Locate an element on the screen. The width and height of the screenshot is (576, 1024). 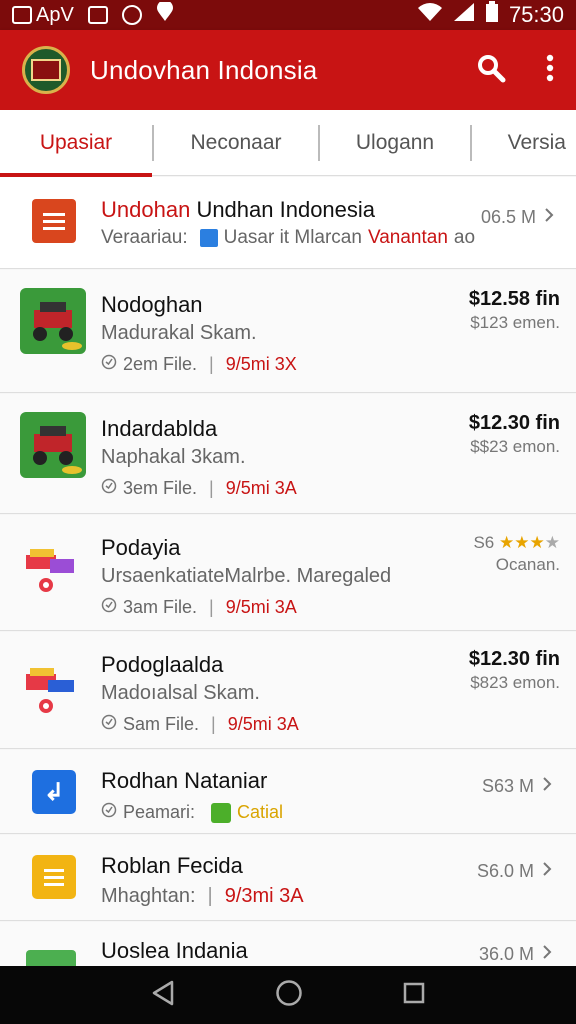
clock-icon is located at coordinates (131, 15).